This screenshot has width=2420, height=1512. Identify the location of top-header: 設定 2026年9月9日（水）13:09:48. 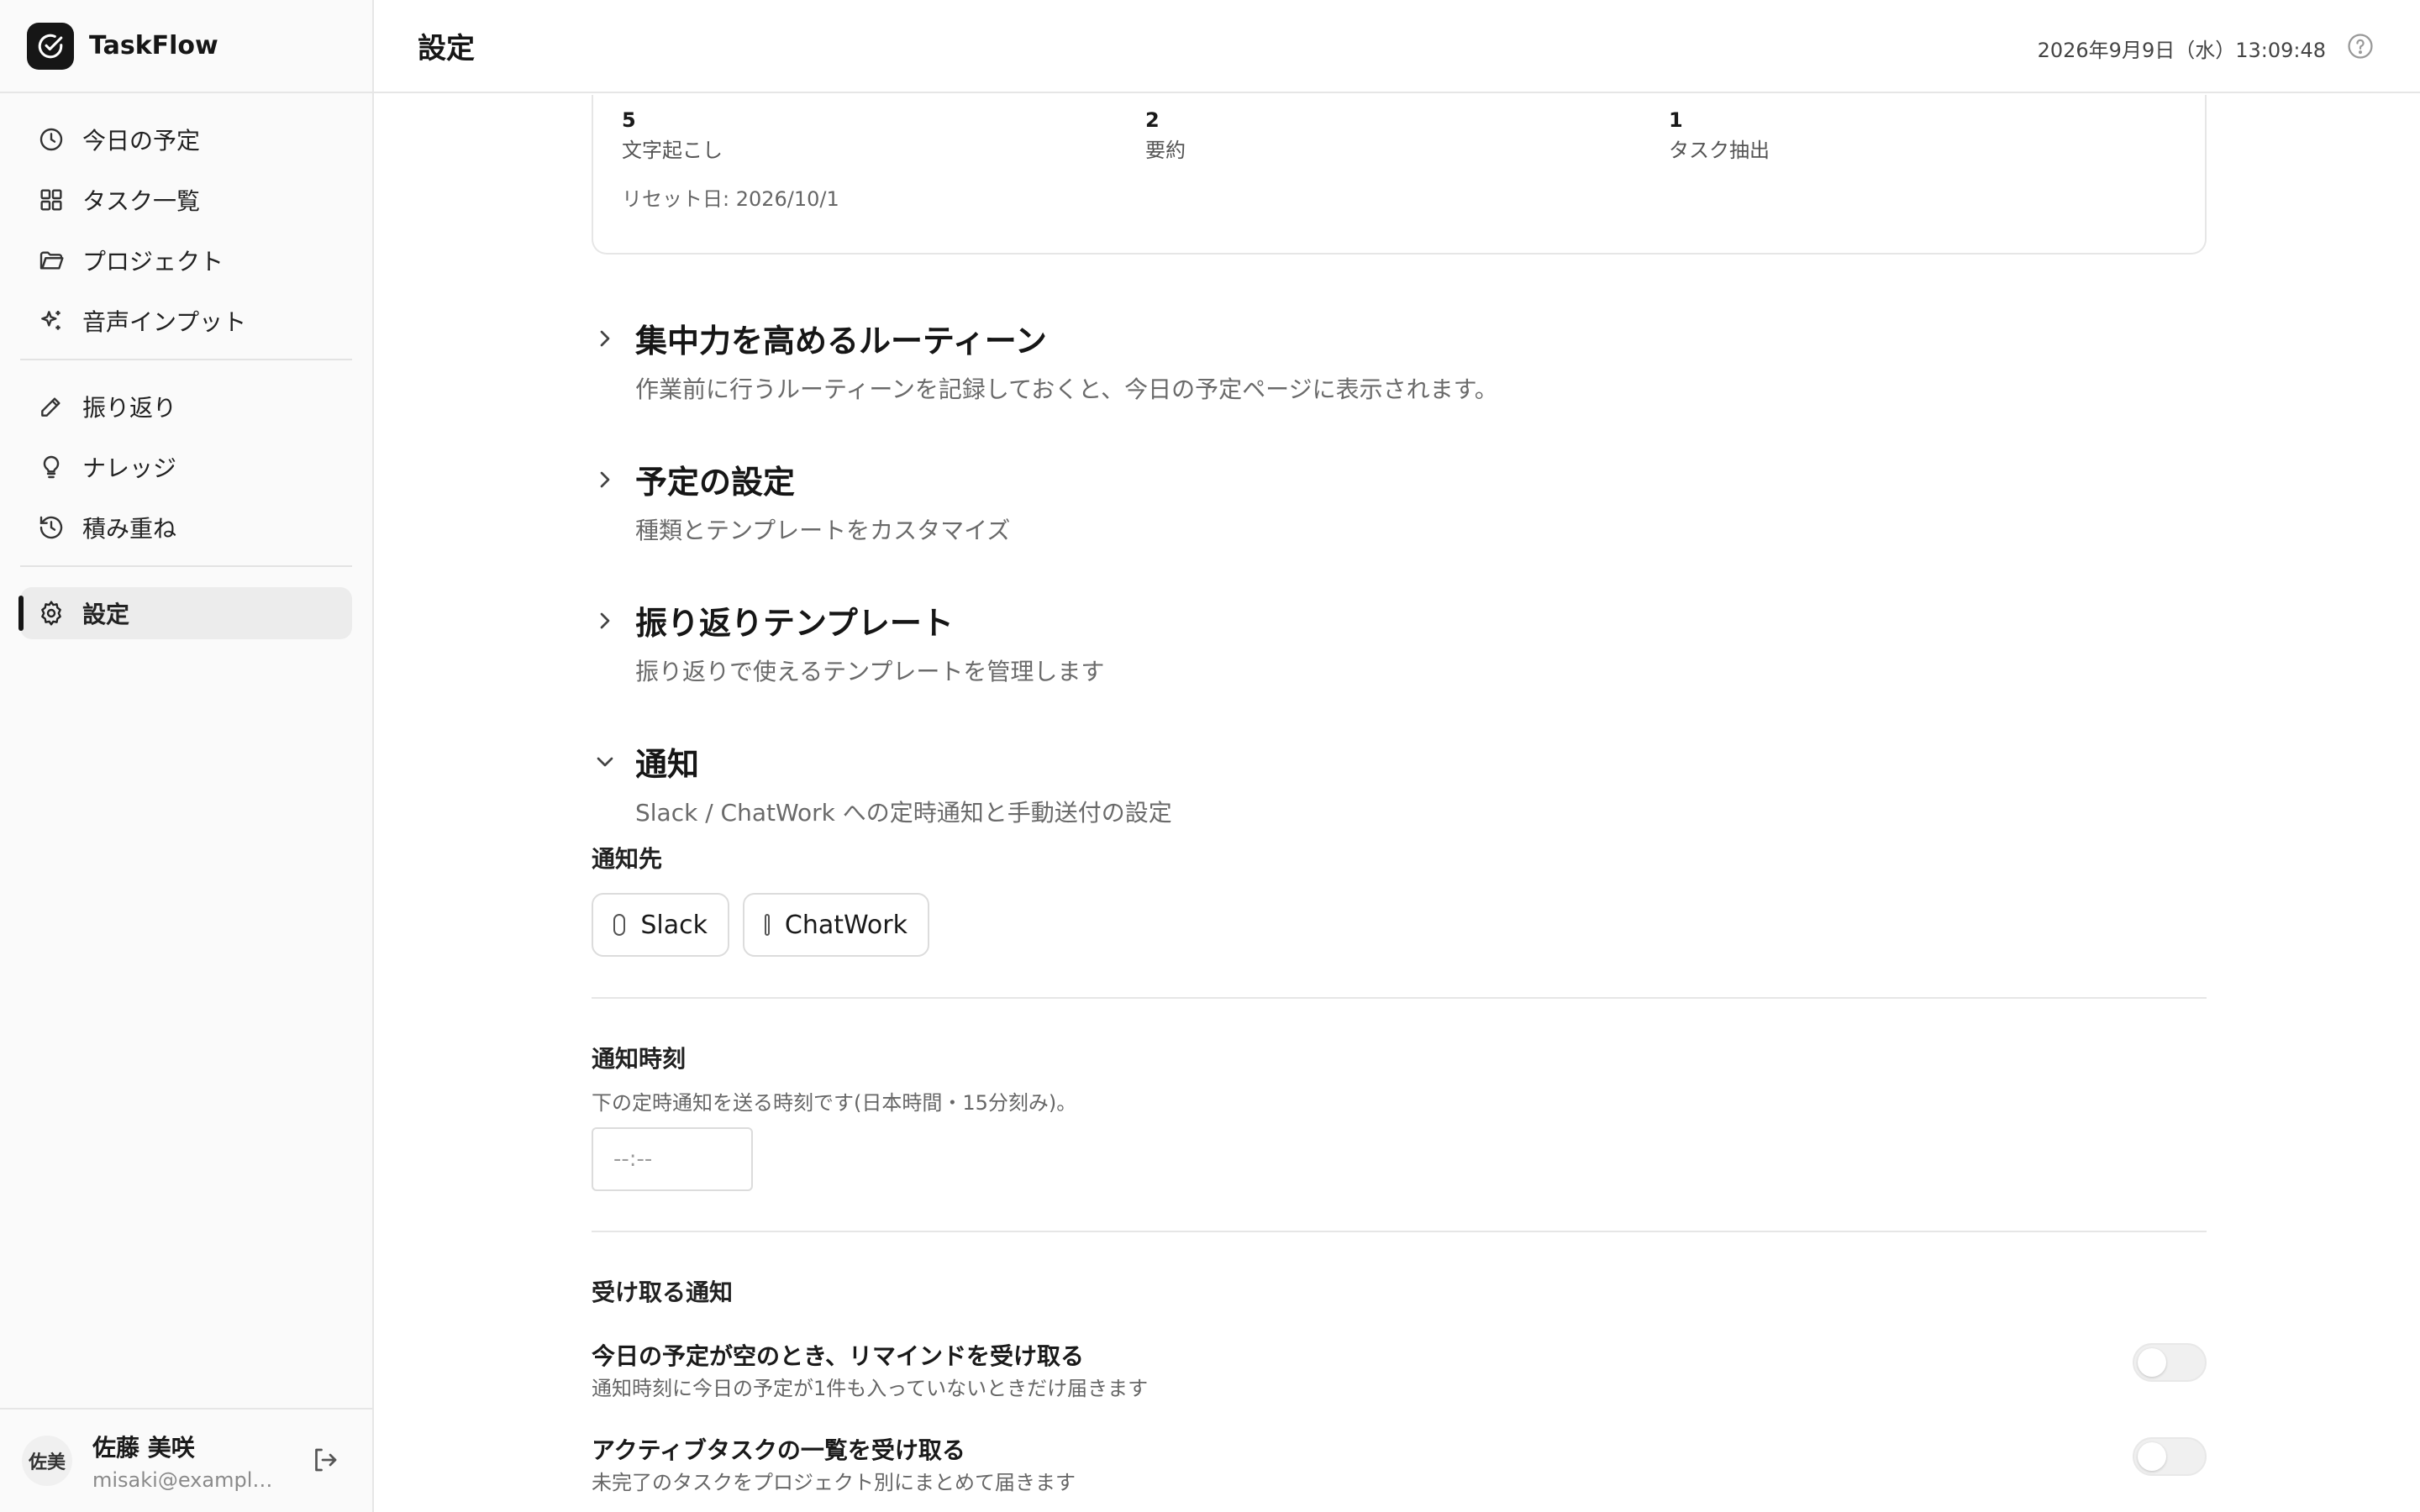
(1397, 46).